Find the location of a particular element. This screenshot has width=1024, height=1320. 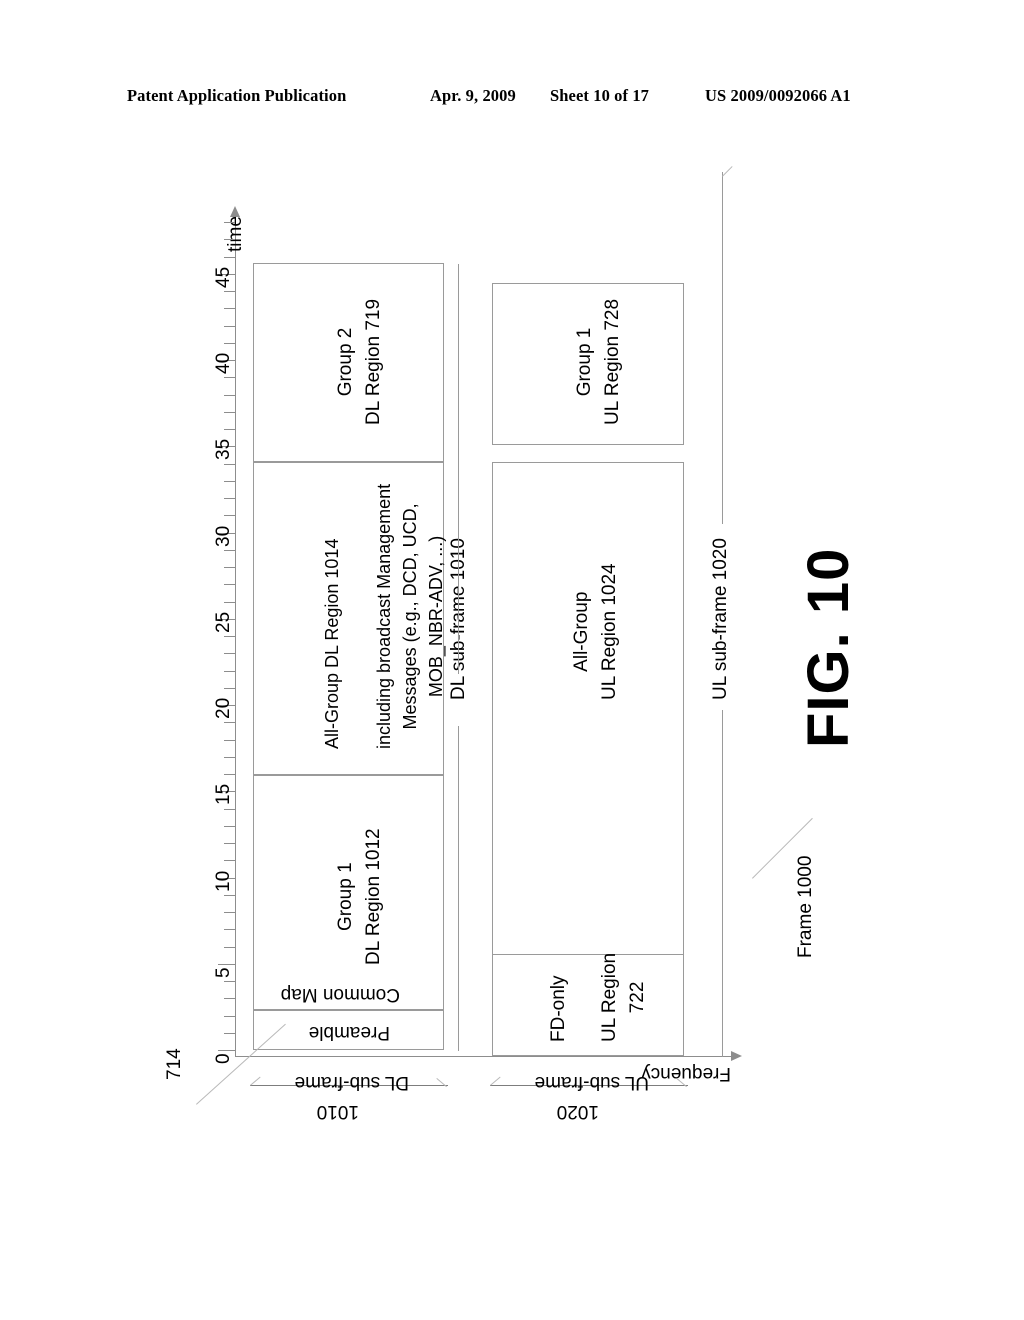

ul-region-fdonly-line1: FD-only is located at coordinates (558, 1008).